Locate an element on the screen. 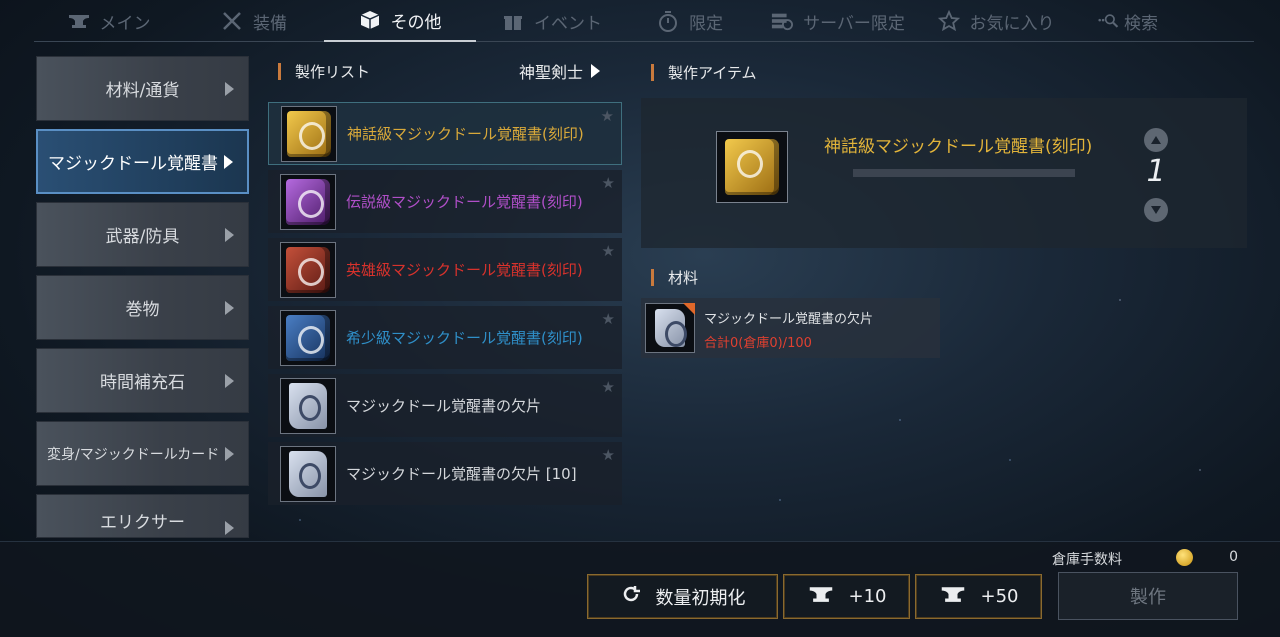  category-magic-doll-awakening: マジックドール覚醒書 is located at coordinates (142, 161).